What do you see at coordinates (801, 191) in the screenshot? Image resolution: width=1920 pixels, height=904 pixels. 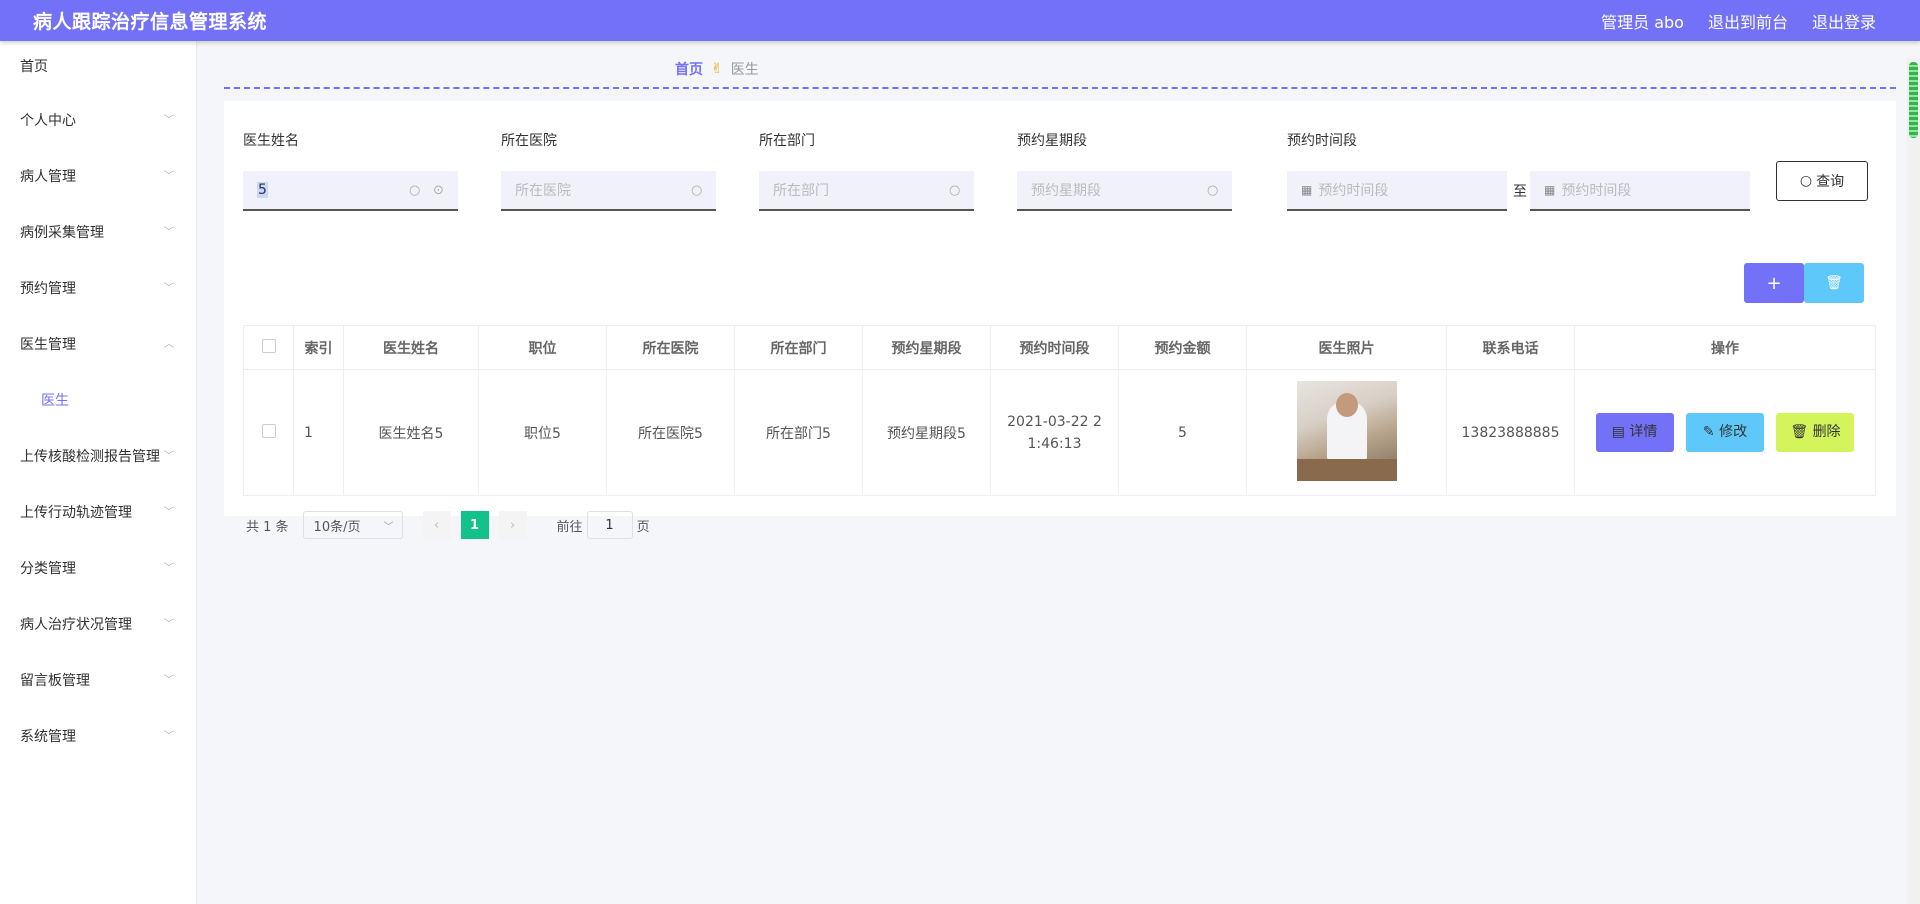 I see `input-placeholder: 所在部门` at bounding box center [801, 191].